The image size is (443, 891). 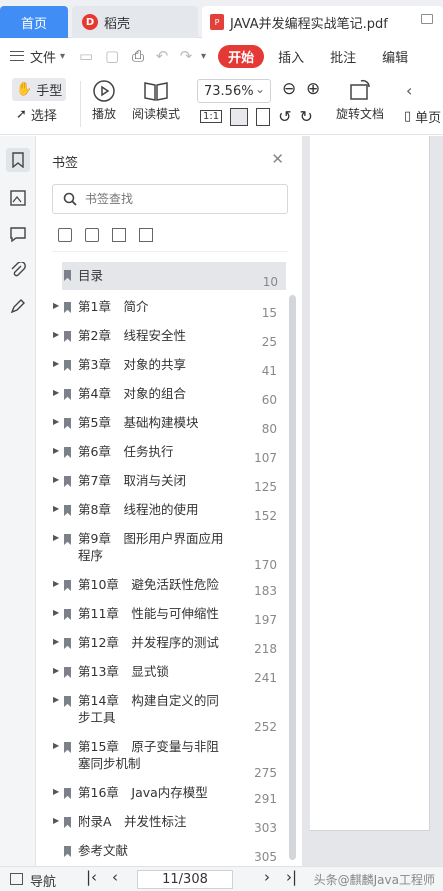 I want to click on bookmark-item: ▶ 第9章 图形用户界面应用程序 170, so click(x=161, y=551).